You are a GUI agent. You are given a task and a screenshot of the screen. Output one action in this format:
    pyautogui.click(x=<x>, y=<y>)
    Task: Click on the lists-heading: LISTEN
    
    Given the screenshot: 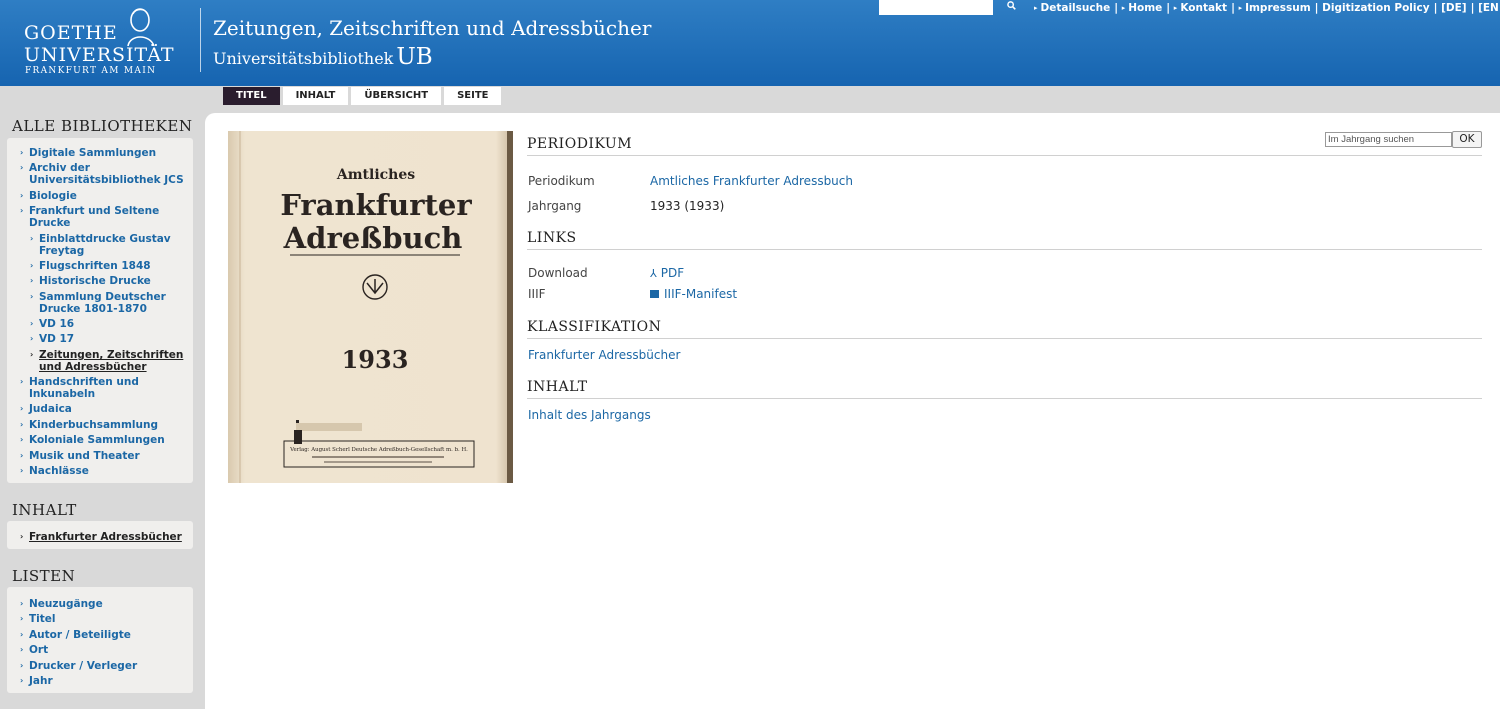 What is the action you would take?
    pyautogui.click(x=44, y=576)
    